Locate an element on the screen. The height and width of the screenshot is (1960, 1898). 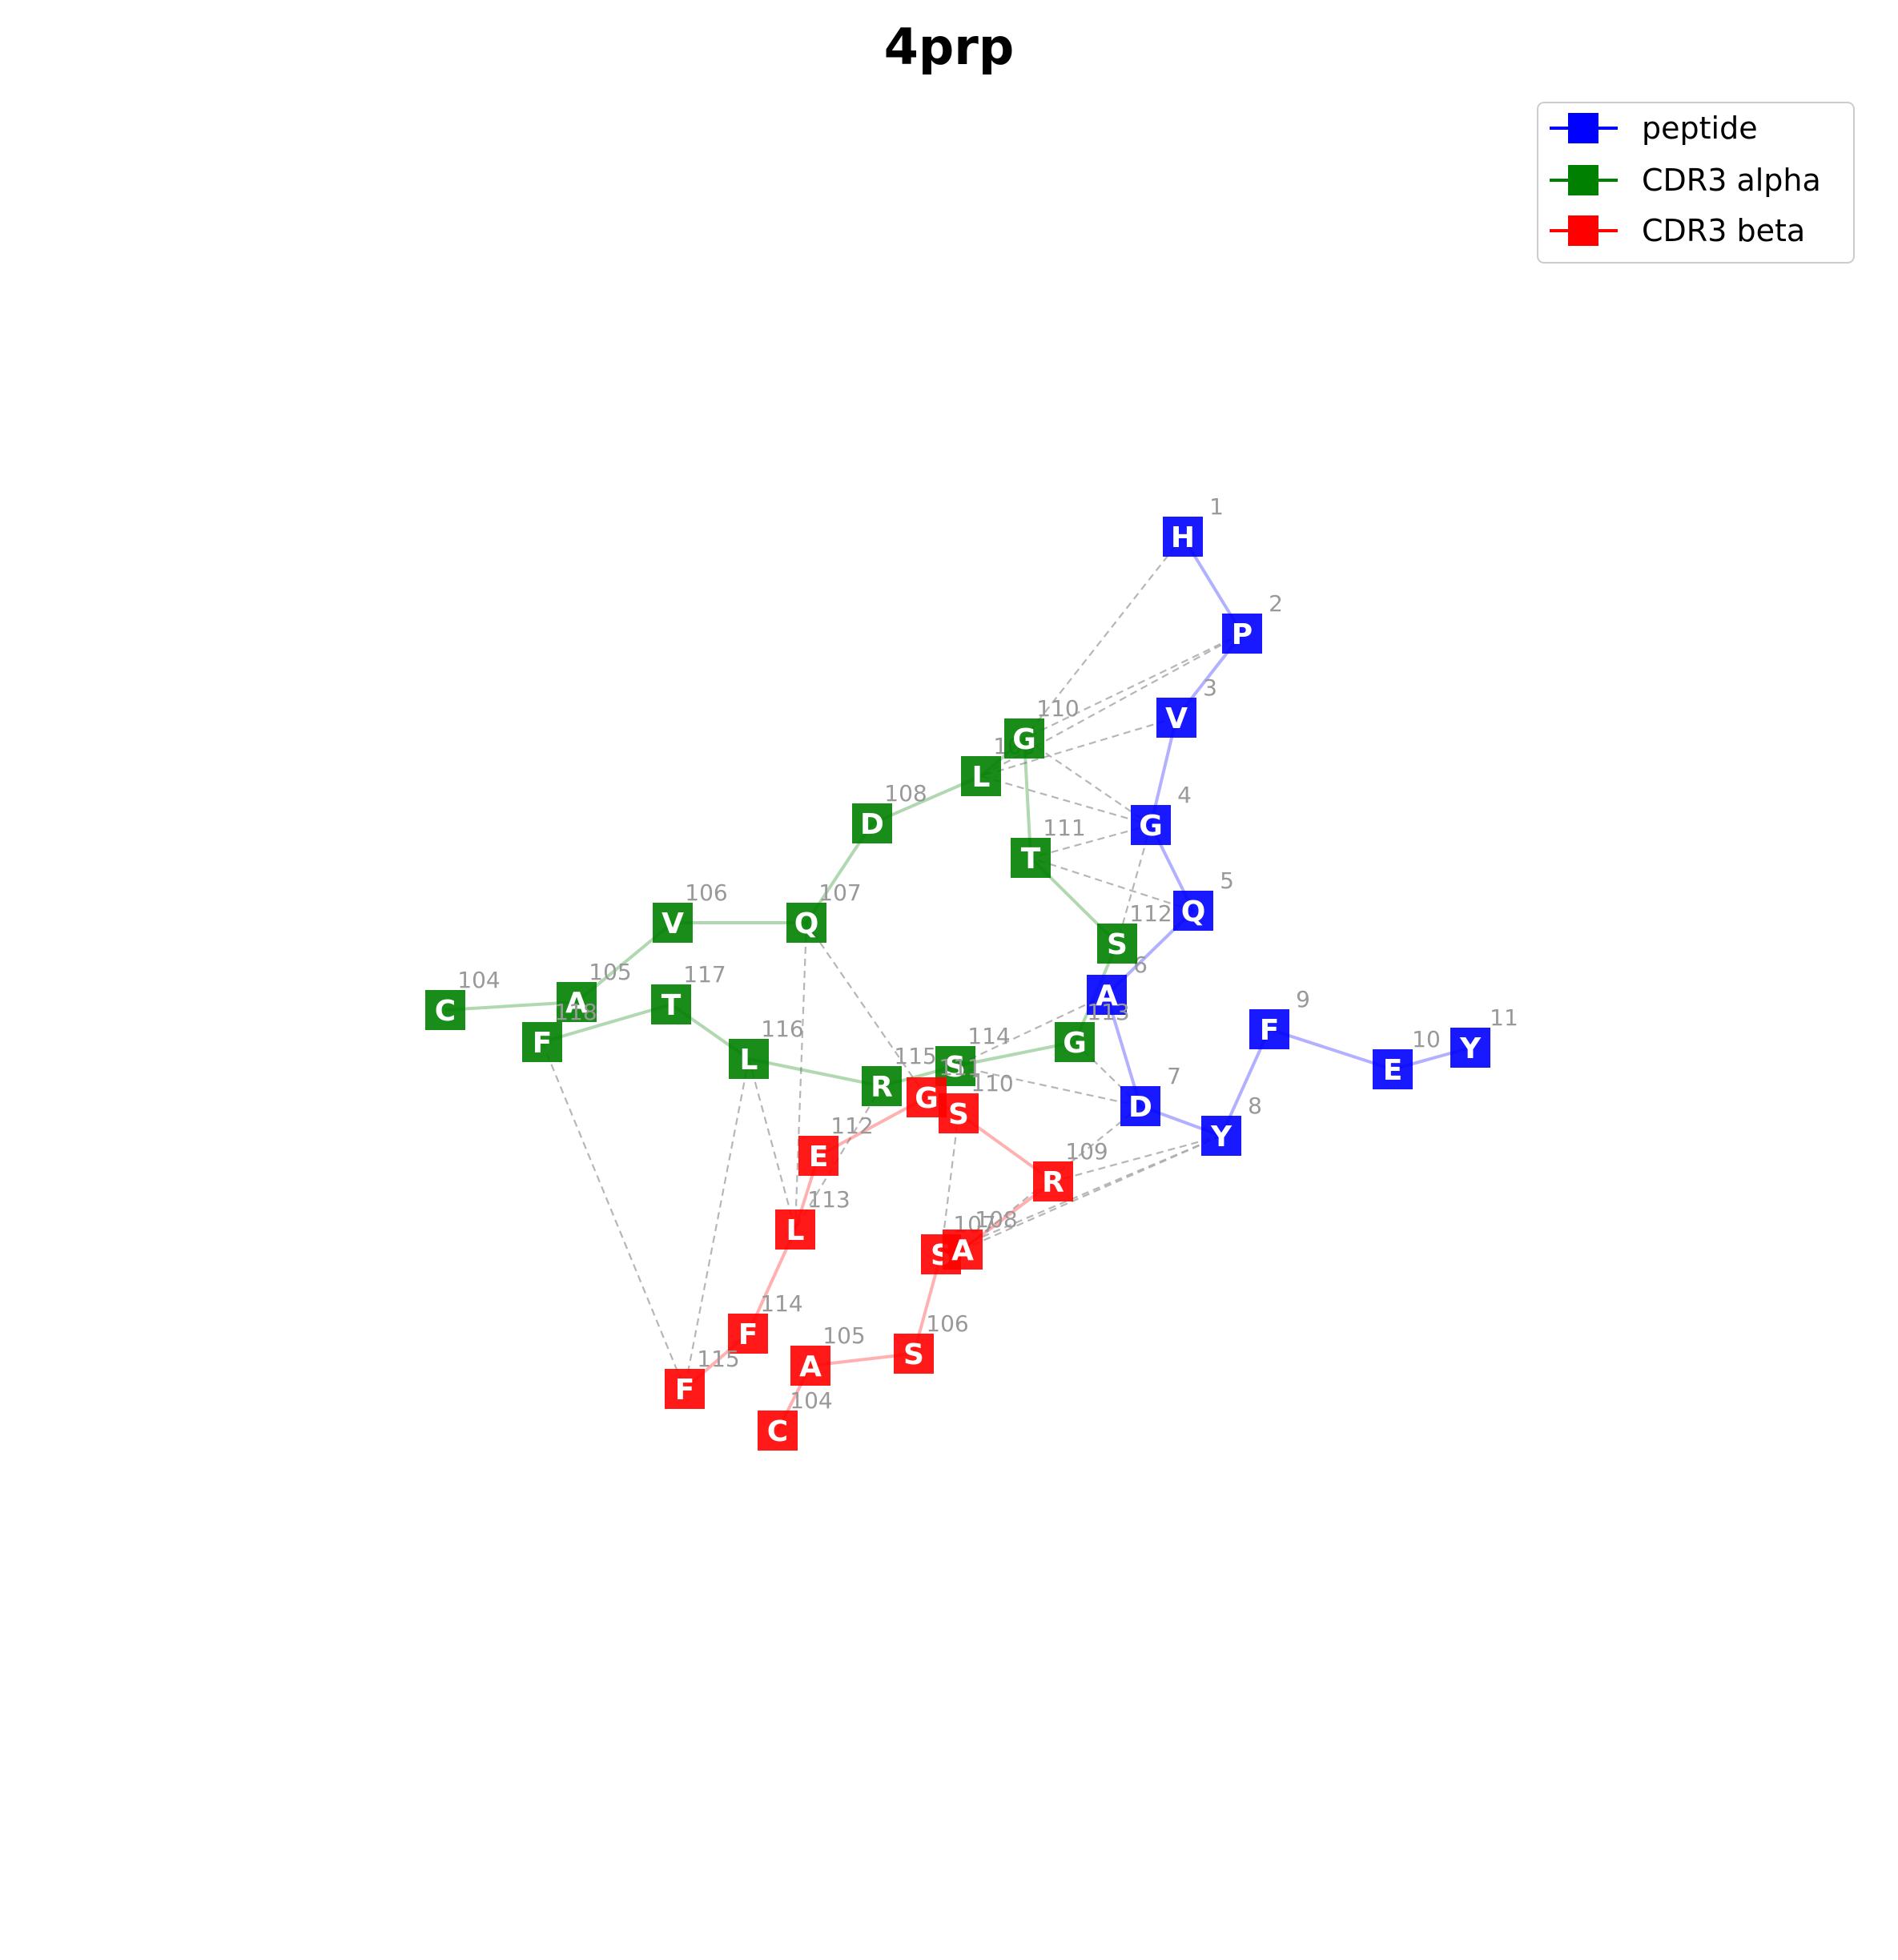
legend-marker-cdr3-alpha is located at coordinates (1583, 180).